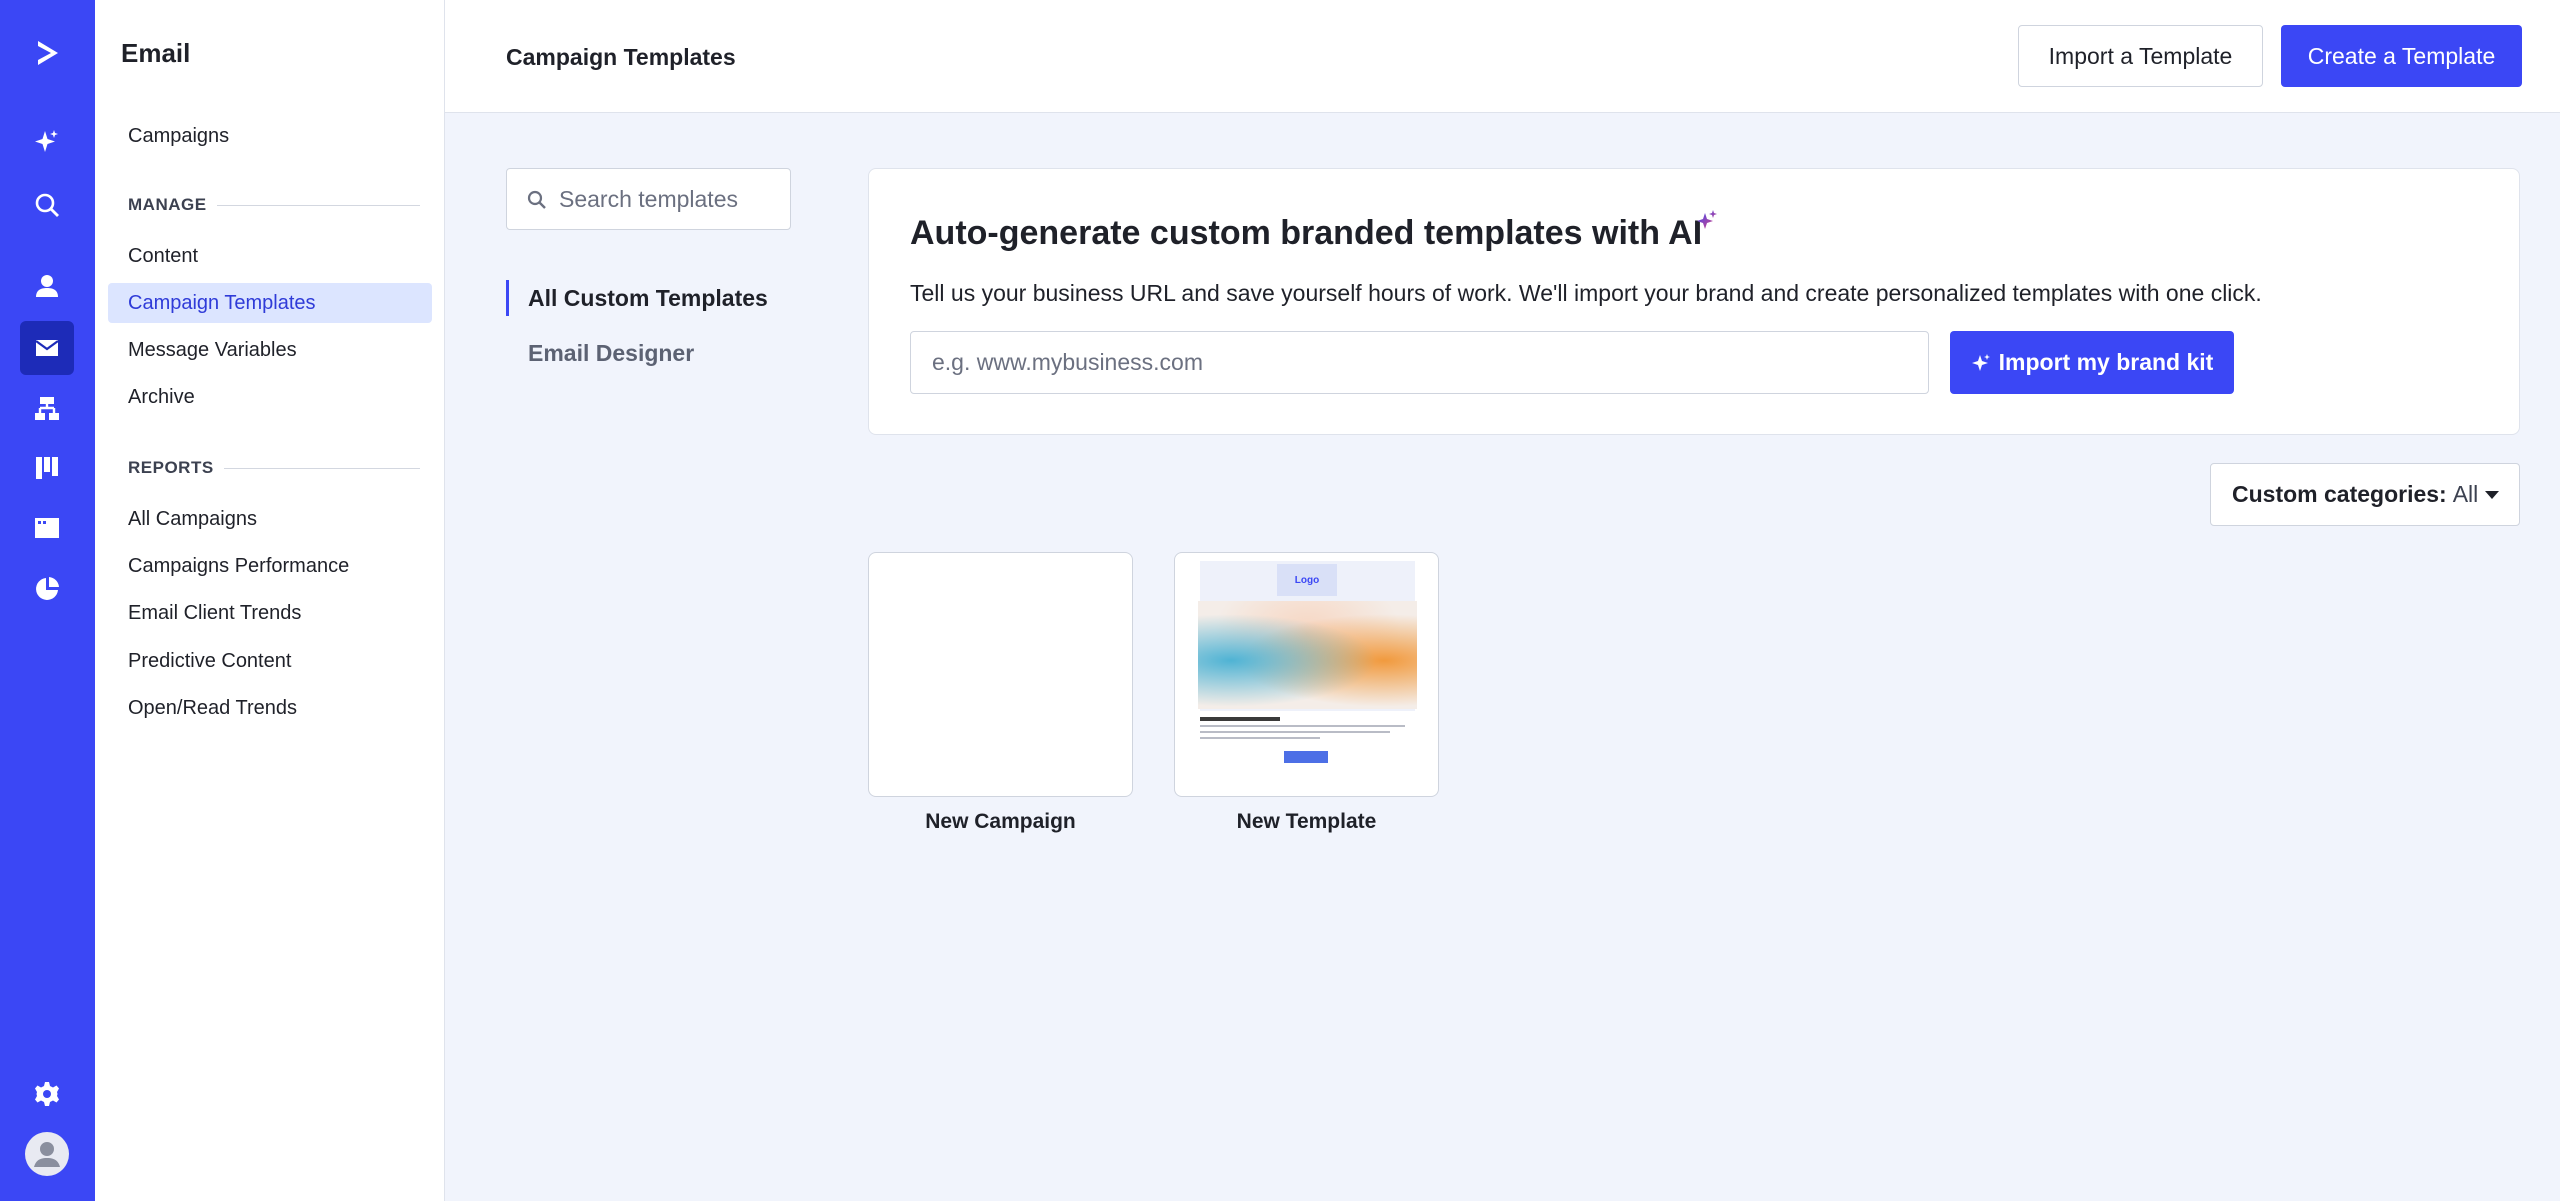 The width and height of the screenshot is (2560, 1201). I want to click on preview-hero-image, so click(1307, 655).